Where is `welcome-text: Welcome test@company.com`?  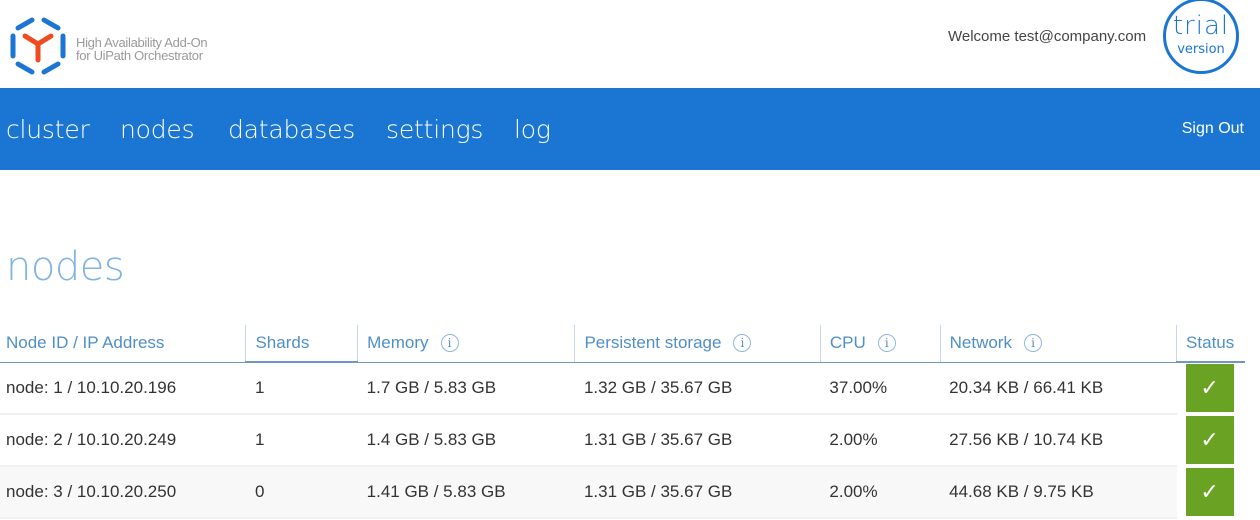
welcome-text: Welcome test@company.com is located at coordinates (1047, 36).